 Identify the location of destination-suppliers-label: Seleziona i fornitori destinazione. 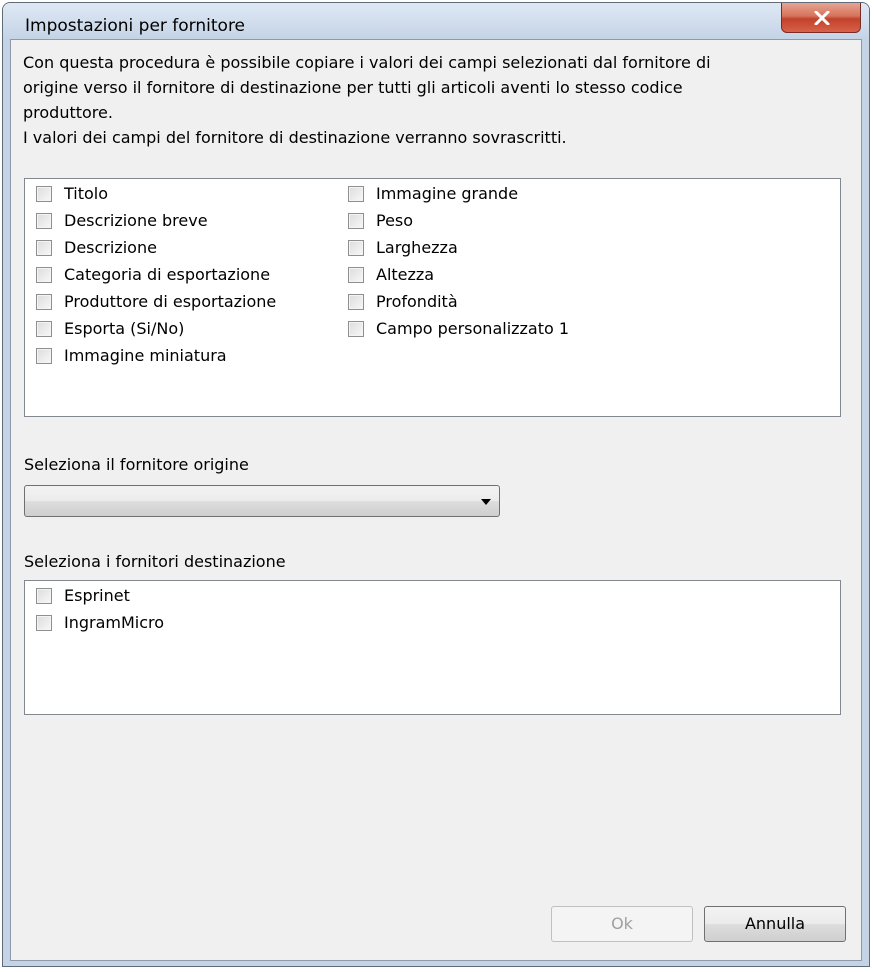
(155, 561).